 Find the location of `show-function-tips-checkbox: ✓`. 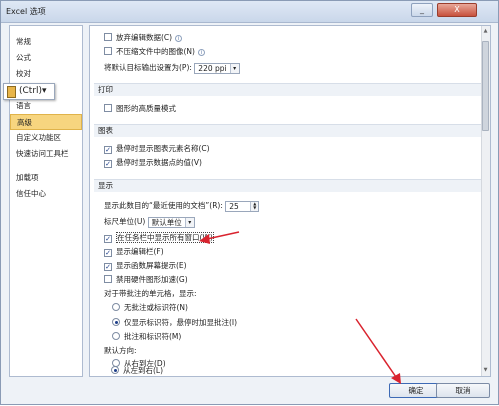

show-function-tips-checkbox: ✓ is located at coordinates (108, 267).